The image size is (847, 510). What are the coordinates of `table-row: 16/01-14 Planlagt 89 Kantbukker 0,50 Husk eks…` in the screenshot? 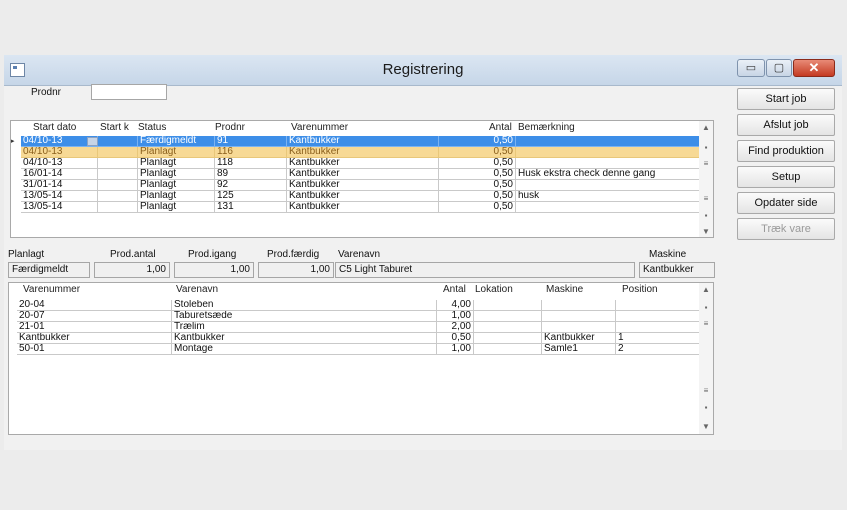 It's located at (355, 174).